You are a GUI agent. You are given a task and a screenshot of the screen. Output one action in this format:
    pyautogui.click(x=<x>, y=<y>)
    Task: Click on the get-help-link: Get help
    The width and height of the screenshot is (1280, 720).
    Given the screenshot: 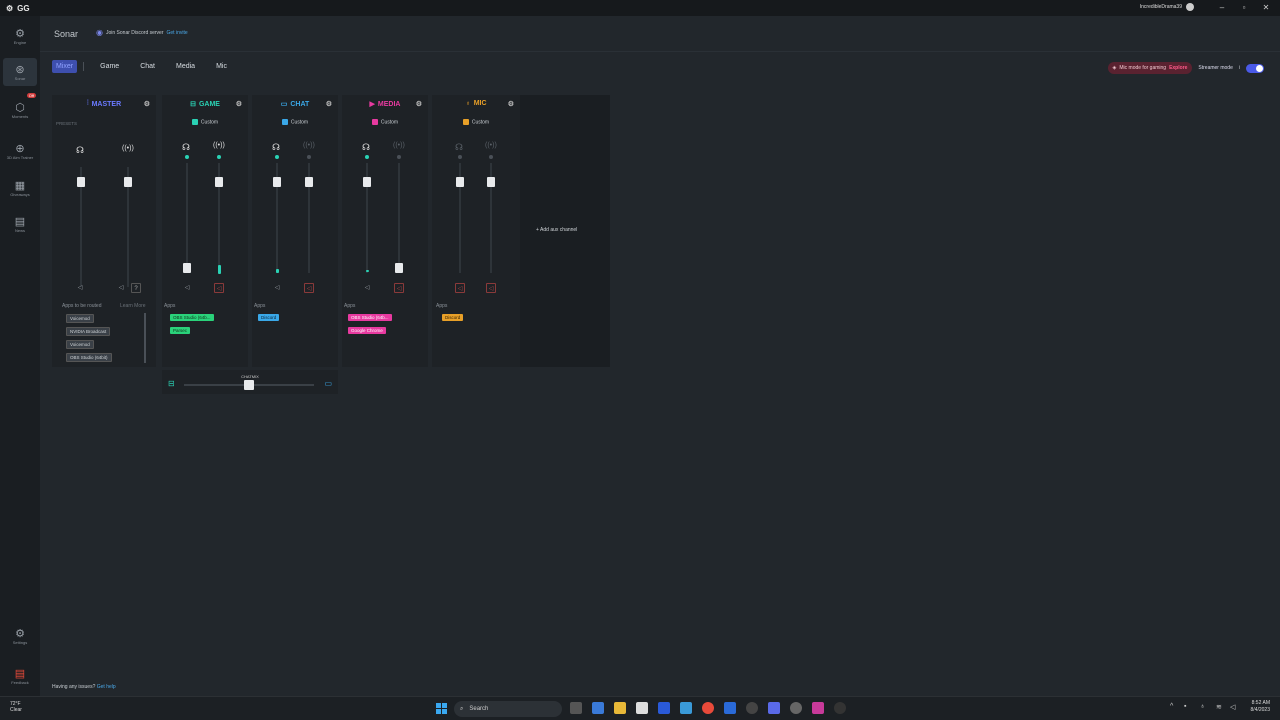 What is the action you would take?
    pyautogui.click(x=106, y=687)
    